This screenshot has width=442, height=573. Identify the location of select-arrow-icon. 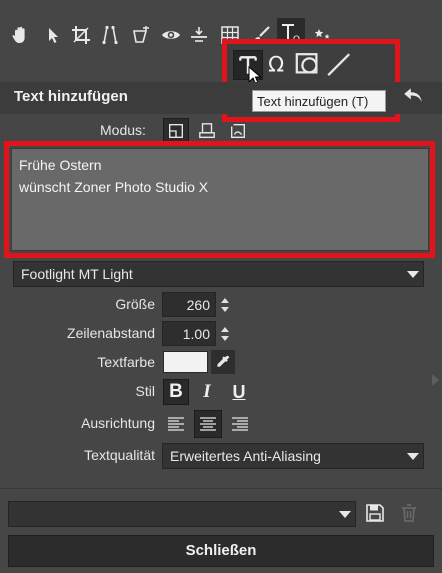
(53, 35).